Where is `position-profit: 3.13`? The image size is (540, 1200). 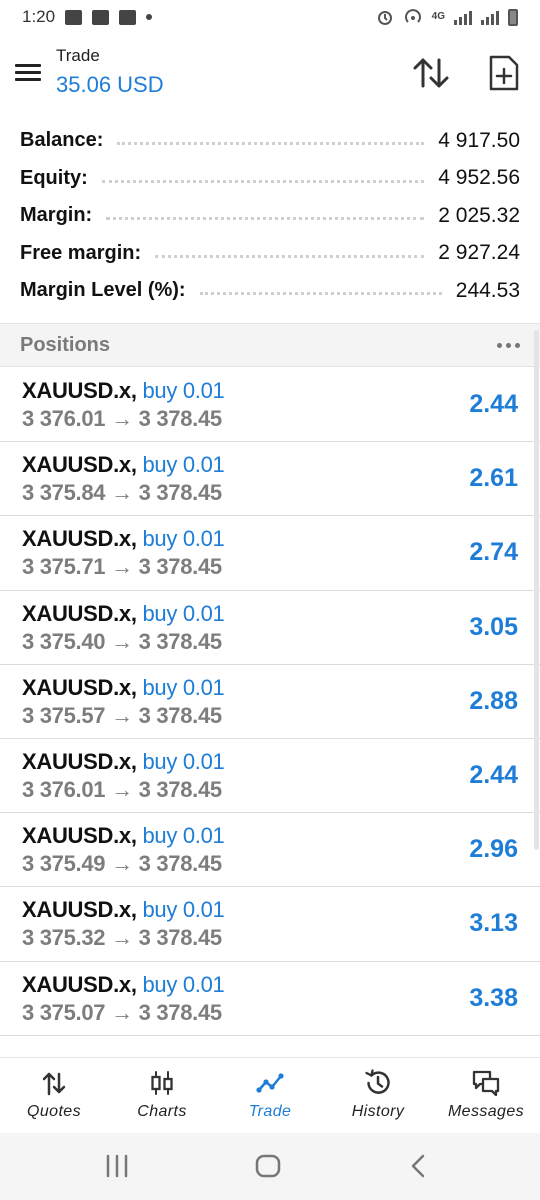 position-profit: 3.13 is located at coordinates (493, 923).